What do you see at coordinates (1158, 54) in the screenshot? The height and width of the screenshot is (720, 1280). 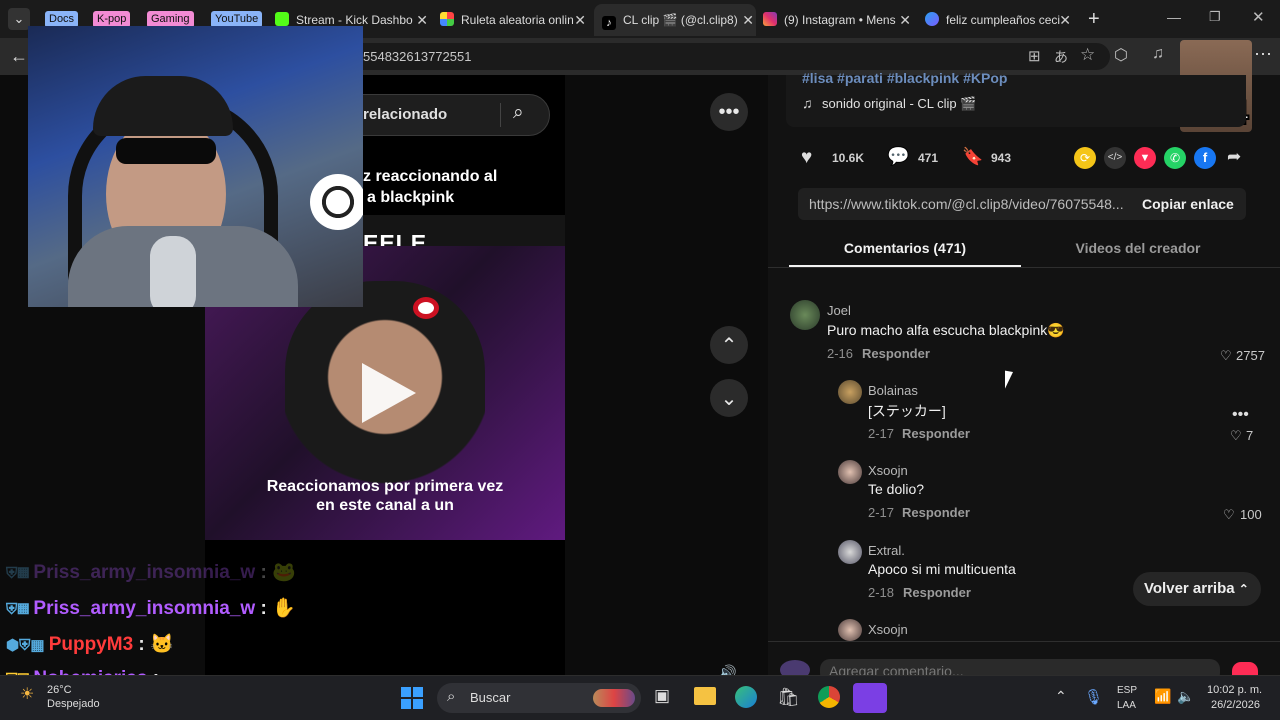 I see `collections-icon: ♫` at bounding box center [1158, 54].